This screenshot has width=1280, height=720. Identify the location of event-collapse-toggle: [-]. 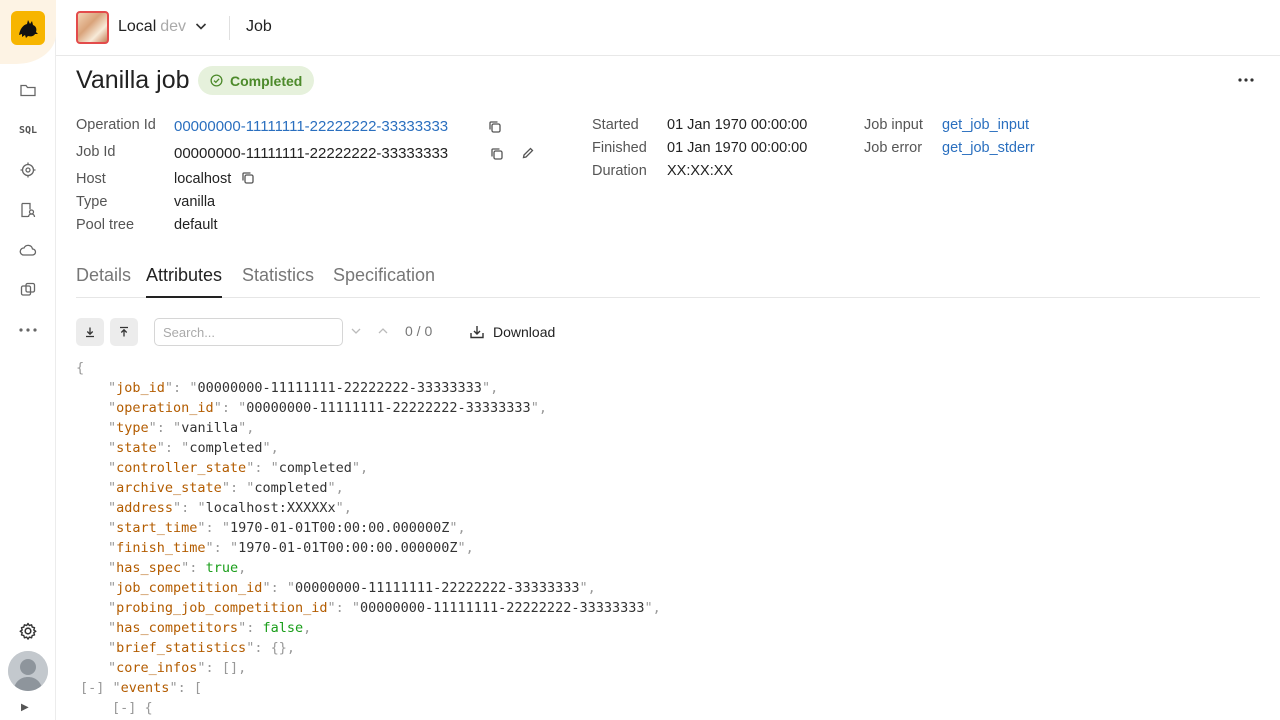
(124, 708).